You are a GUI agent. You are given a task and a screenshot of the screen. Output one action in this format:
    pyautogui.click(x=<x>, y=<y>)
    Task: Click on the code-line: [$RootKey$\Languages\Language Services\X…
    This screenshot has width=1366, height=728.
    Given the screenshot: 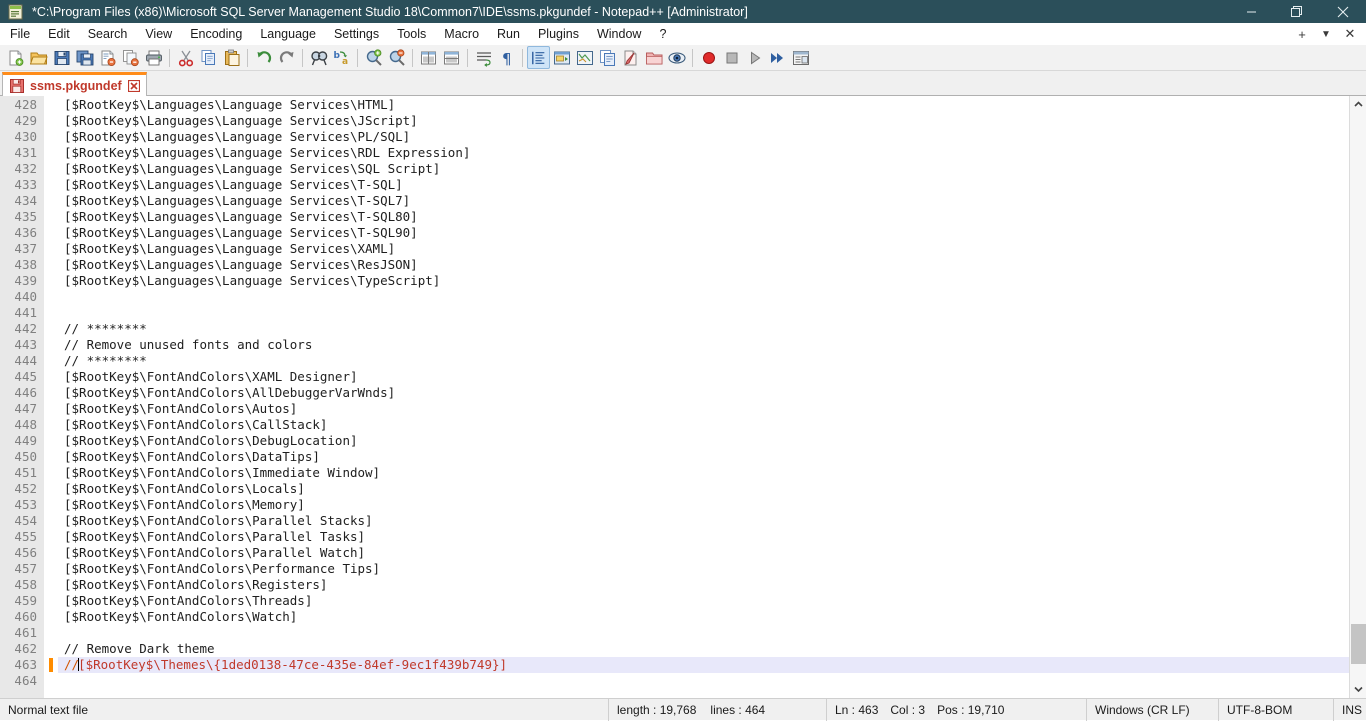 What is the action you would take?
    pyautogui.click(x=712, y=249)
    